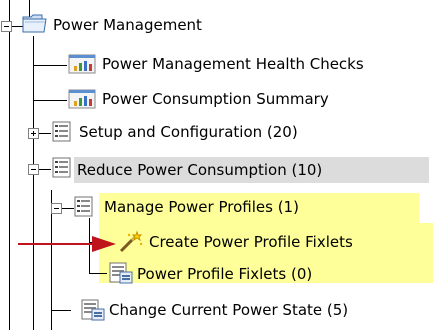  I want to click on tree-node-label: Change Current Power State (5), so click(229, 310).